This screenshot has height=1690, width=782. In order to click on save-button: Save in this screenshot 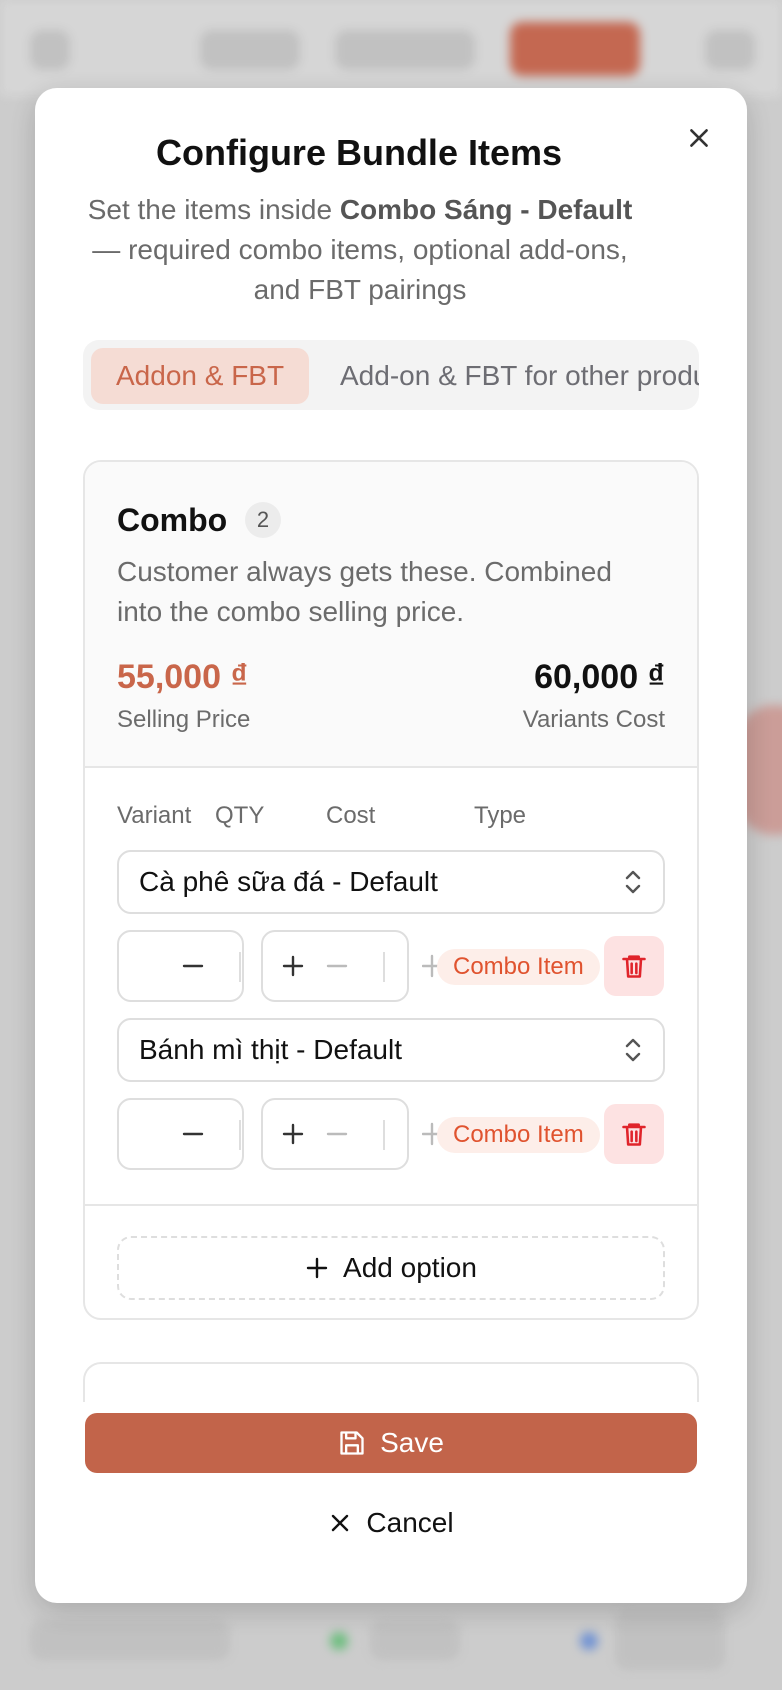, I will do `click(391, 1443)`.